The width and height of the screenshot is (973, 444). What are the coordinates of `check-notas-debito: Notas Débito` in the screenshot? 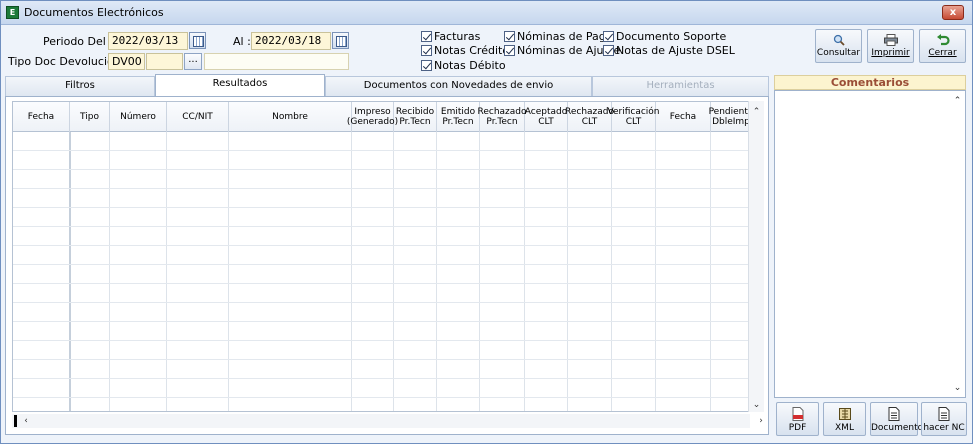 It's located at (463, 65).